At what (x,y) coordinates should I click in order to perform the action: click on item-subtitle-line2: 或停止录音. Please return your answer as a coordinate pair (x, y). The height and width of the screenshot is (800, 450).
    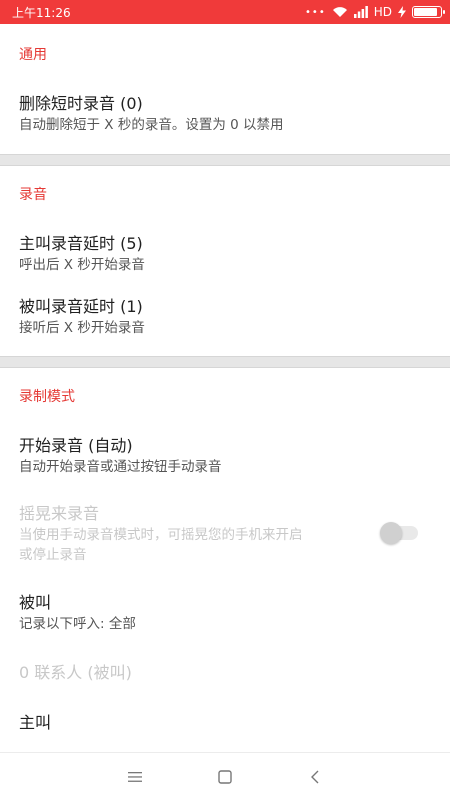
    Looking at the image, I should click on (53, 555).